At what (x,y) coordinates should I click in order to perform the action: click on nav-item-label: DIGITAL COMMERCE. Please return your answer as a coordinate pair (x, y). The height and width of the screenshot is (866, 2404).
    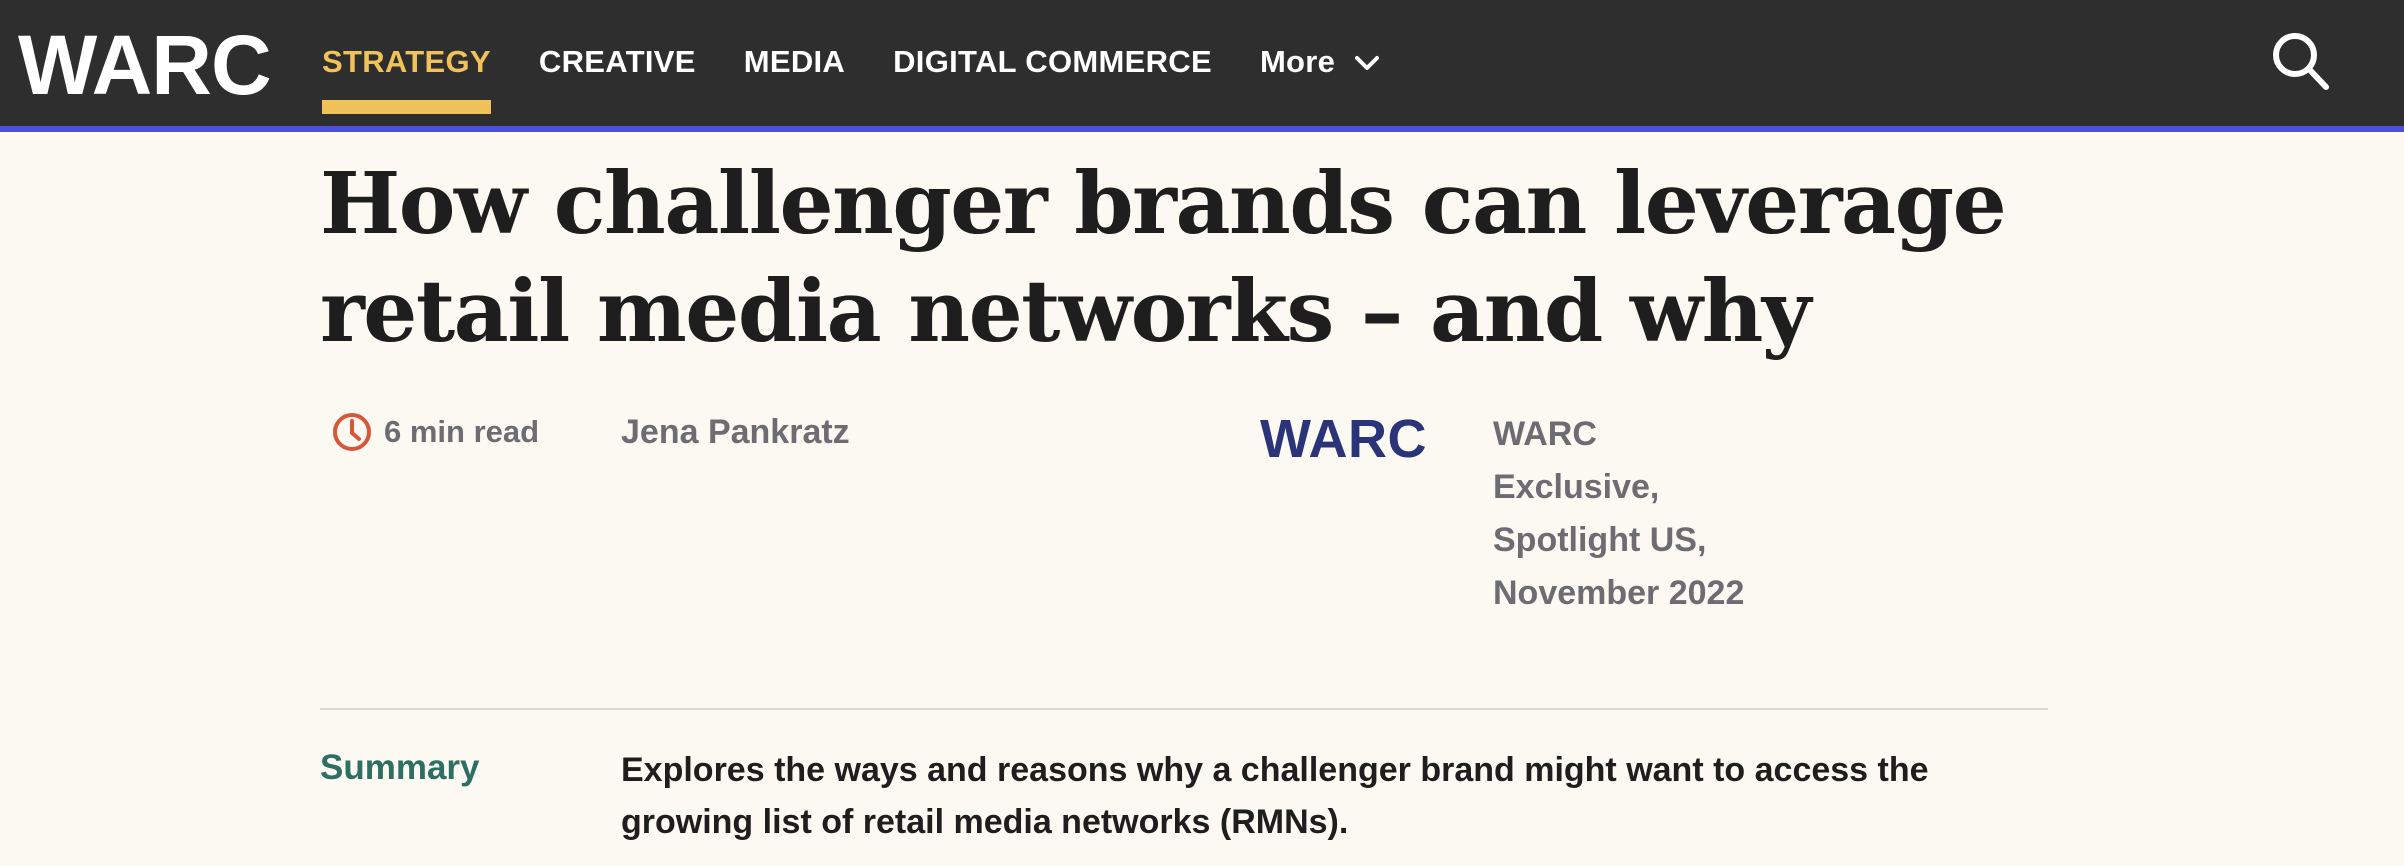
    Looking at the image, I should click on (1052, 61).